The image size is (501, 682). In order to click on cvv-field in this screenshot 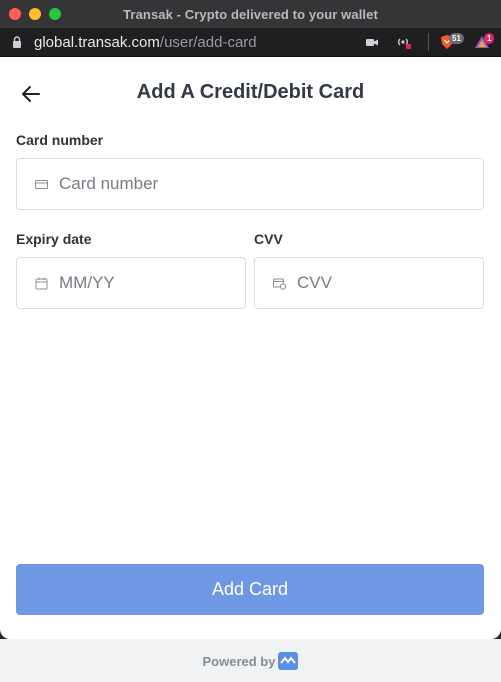, I will do `click(369, 283)`.